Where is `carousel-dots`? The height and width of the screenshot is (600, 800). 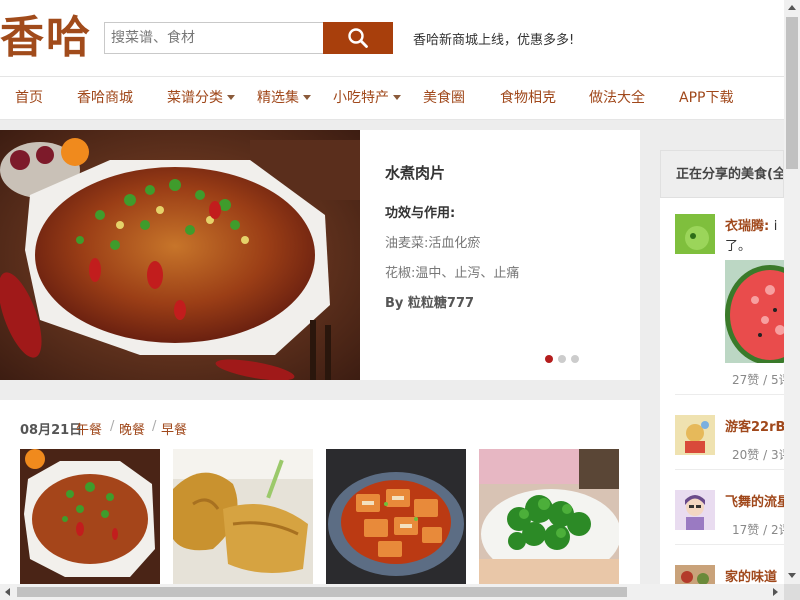
carousel-dots is located at coordinates (565, 360).